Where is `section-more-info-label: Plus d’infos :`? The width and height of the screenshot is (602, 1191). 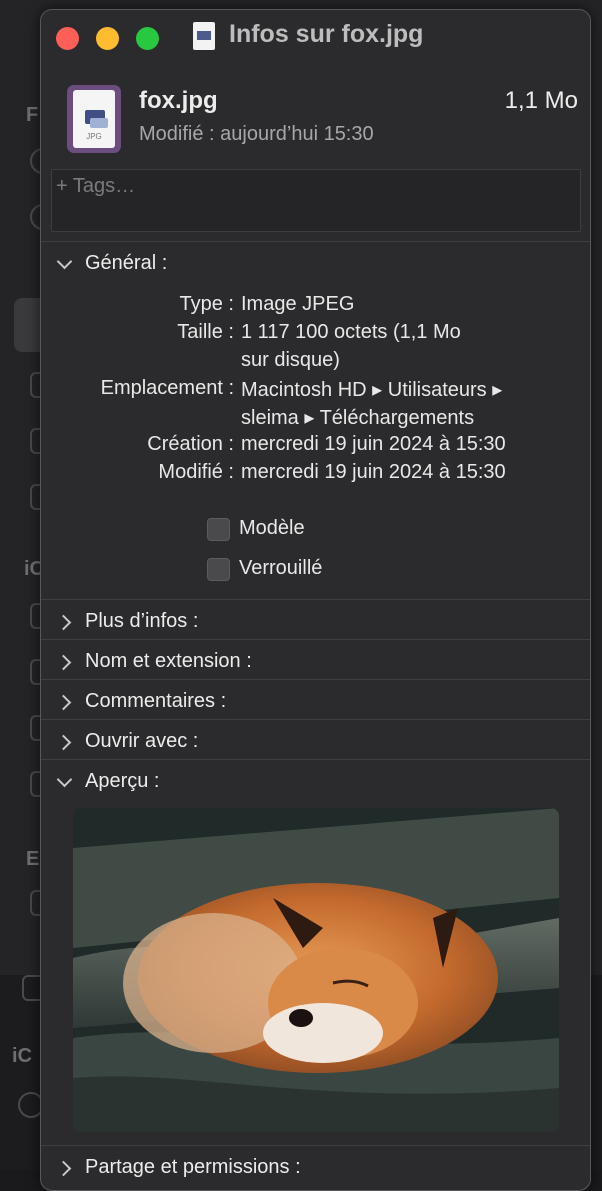
section-more-info-label: Plus d’infos : is located at coordinates (142, 621).